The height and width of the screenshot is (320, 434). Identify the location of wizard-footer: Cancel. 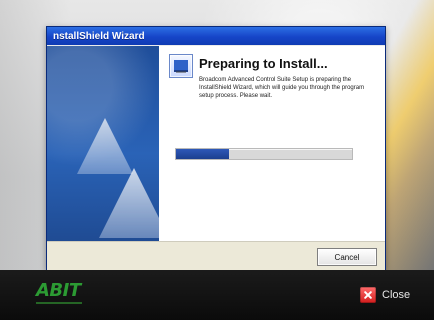
(216, 255).